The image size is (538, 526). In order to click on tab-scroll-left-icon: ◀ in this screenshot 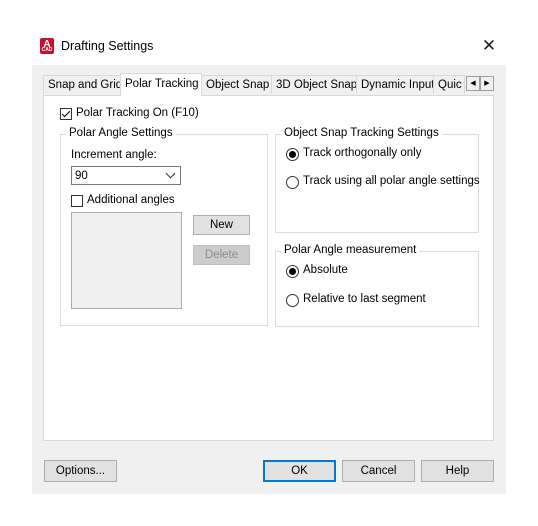, I will do `click(473, 83)`.